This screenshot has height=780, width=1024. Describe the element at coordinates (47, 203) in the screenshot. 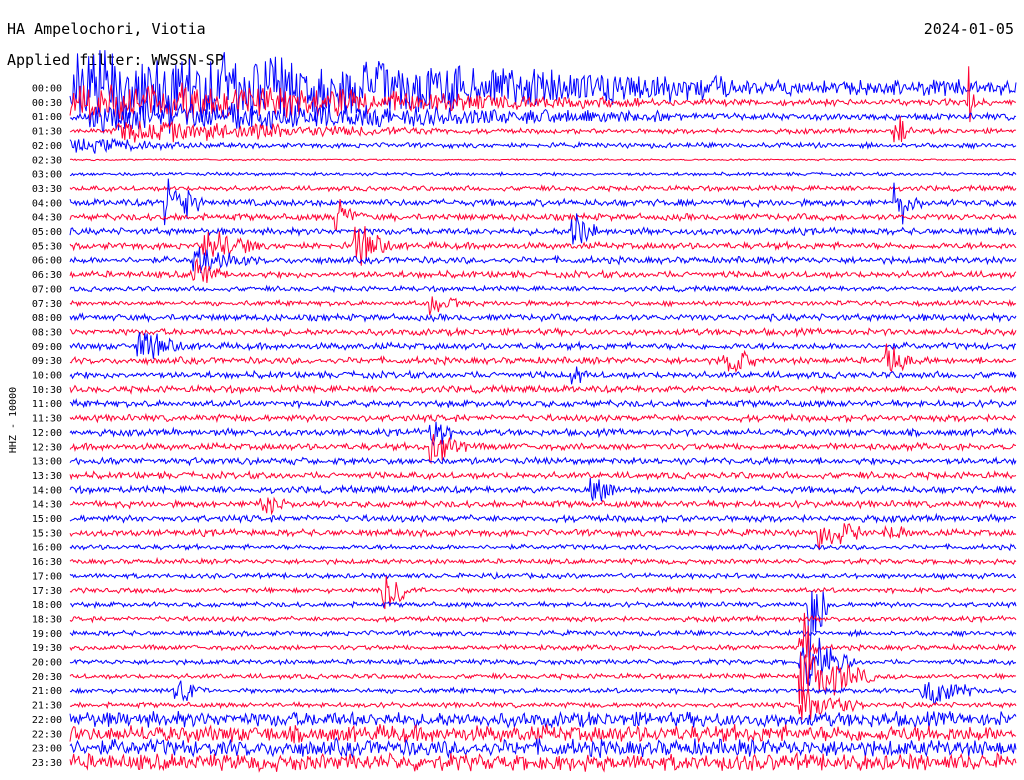

I see `row-time-label: 04:00` at that location.